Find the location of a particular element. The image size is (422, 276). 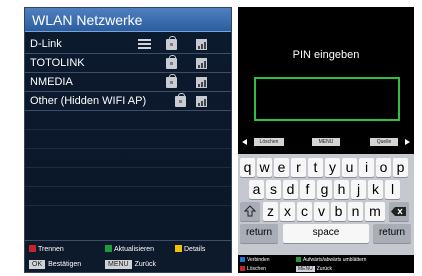

key-f: f is located at coordinates (307, 189).